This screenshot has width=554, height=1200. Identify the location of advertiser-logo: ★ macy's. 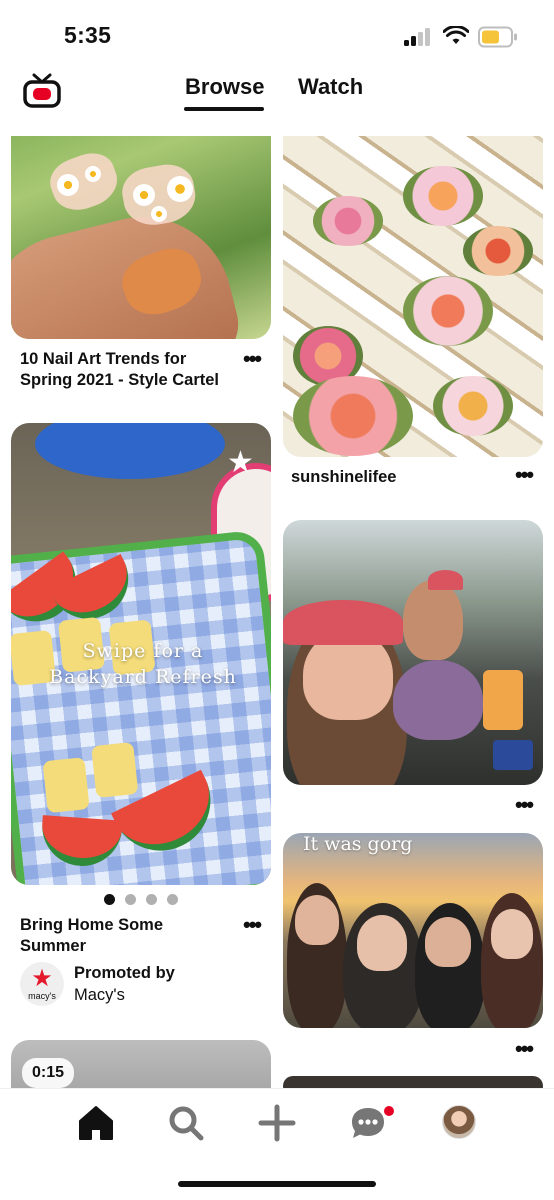
(42, 984).